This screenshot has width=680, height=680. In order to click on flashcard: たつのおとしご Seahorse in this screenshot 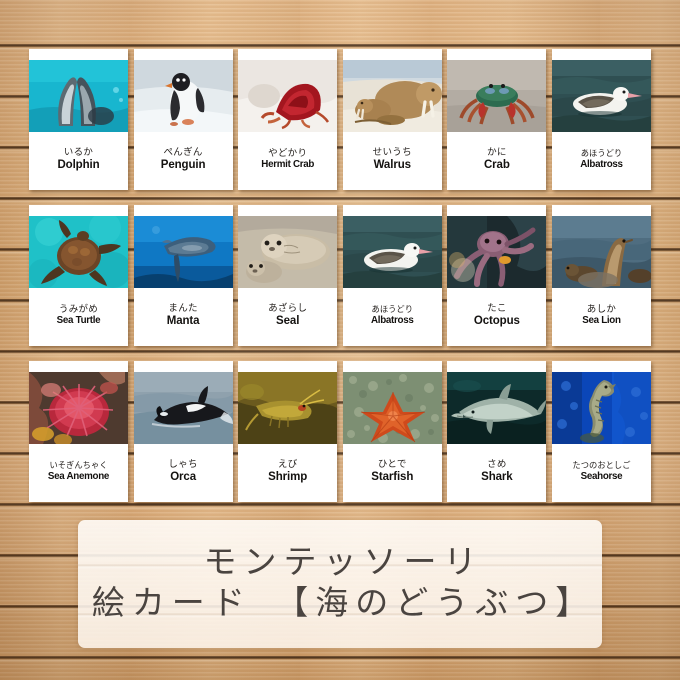, I will do `click(601, 431)`.